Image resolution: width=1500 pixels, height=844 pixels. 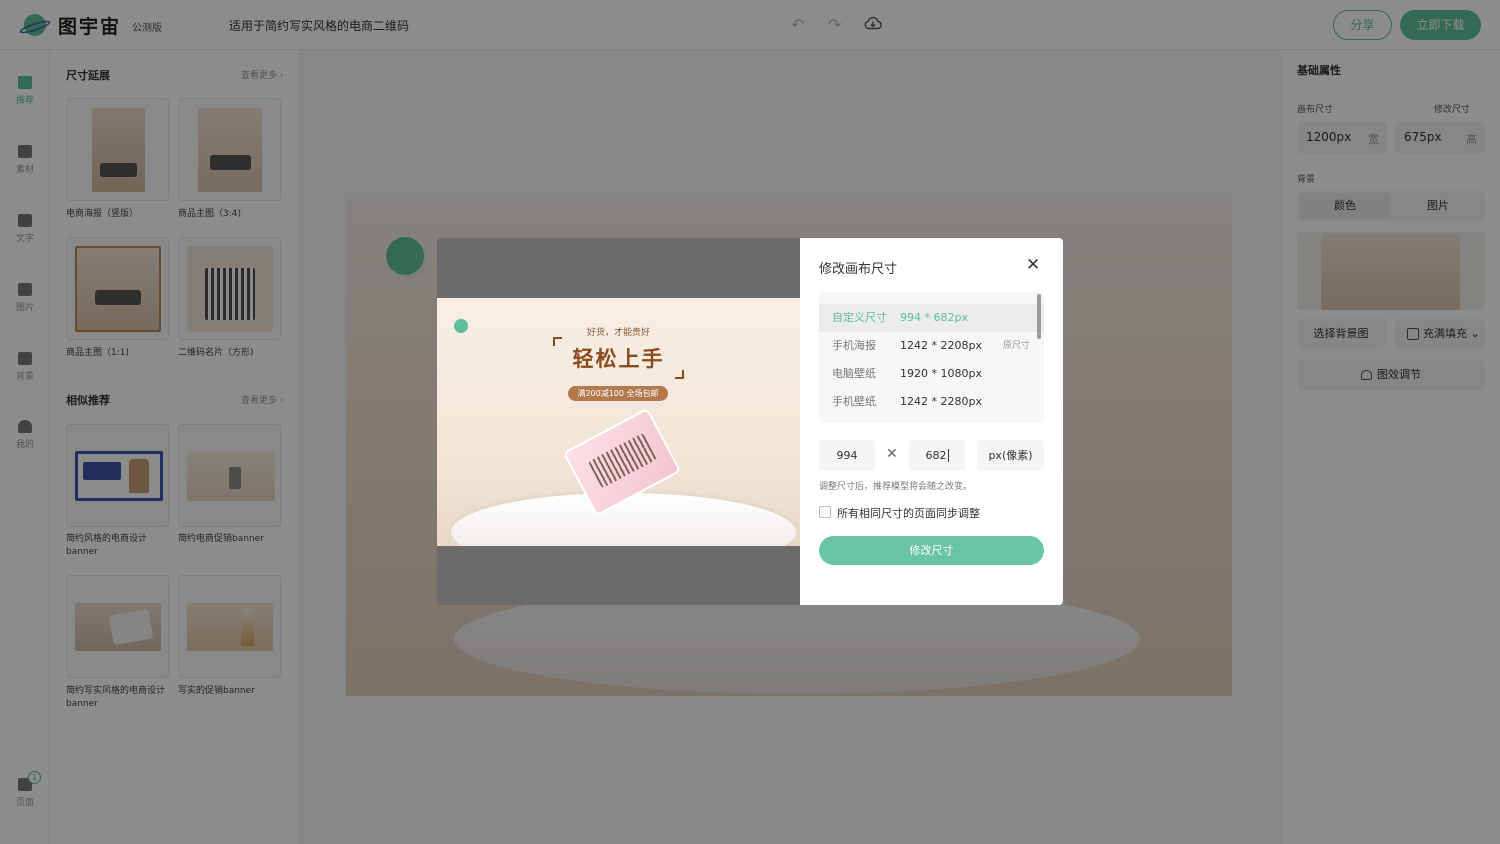 What do you see at coordinates (941, 345) in the screenshot?
I see `preset-value: 1242 * 2208px` at bounding box center [941, 345].